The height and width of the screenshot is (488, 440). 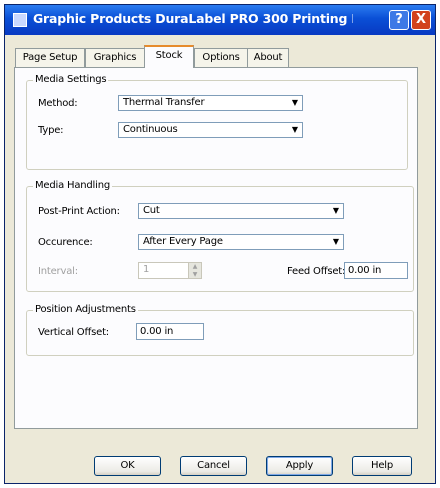 I want to click on interval-stepper: 1 ▲ ▼, so click(x=170, y=270).